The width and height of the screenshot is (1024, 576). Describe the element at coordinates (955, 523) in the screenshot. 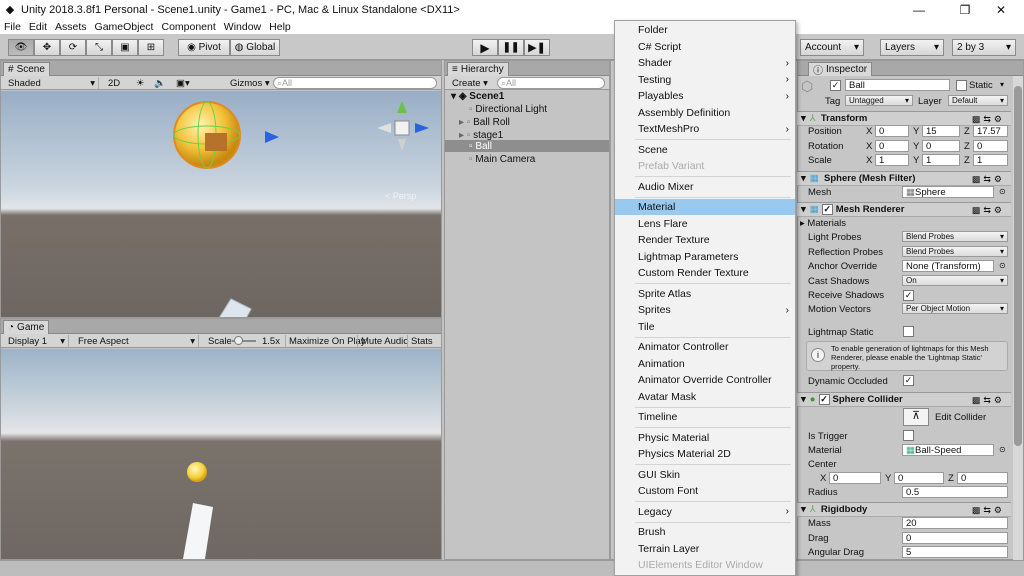

I see `mass-field: 20` at that location.